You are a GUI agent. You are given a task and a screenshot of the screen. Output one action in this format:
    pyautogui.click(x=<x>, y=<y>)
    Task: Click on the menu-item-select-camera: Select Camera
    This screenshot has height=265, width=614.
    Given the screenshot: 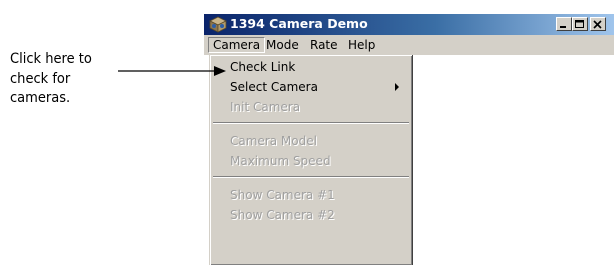 What is the action you would take?
    pyautogui.click(x=274, y=87)
    